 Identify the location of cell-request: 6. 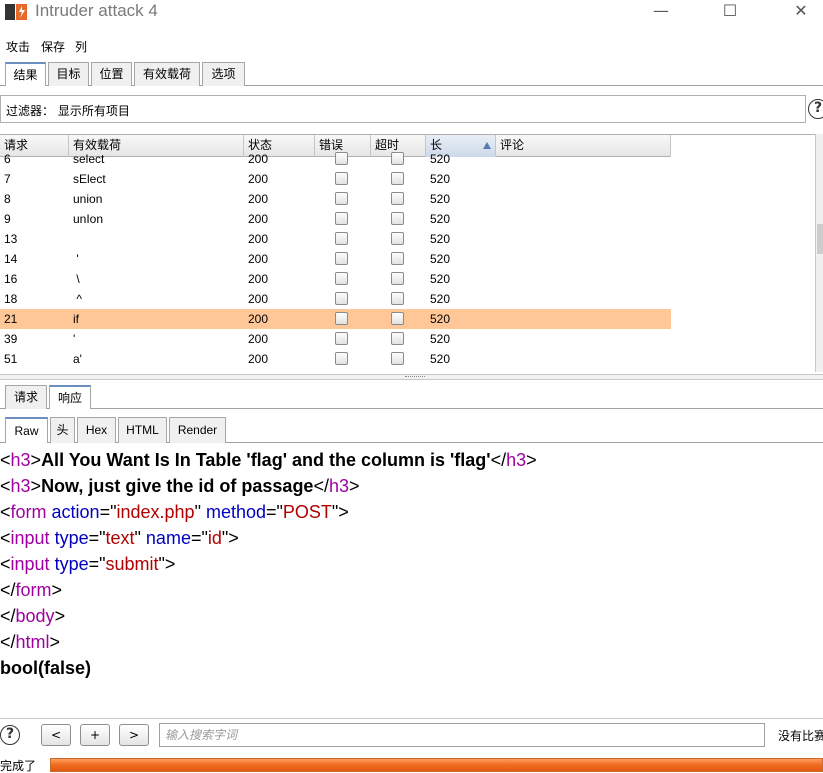
(7, 159).